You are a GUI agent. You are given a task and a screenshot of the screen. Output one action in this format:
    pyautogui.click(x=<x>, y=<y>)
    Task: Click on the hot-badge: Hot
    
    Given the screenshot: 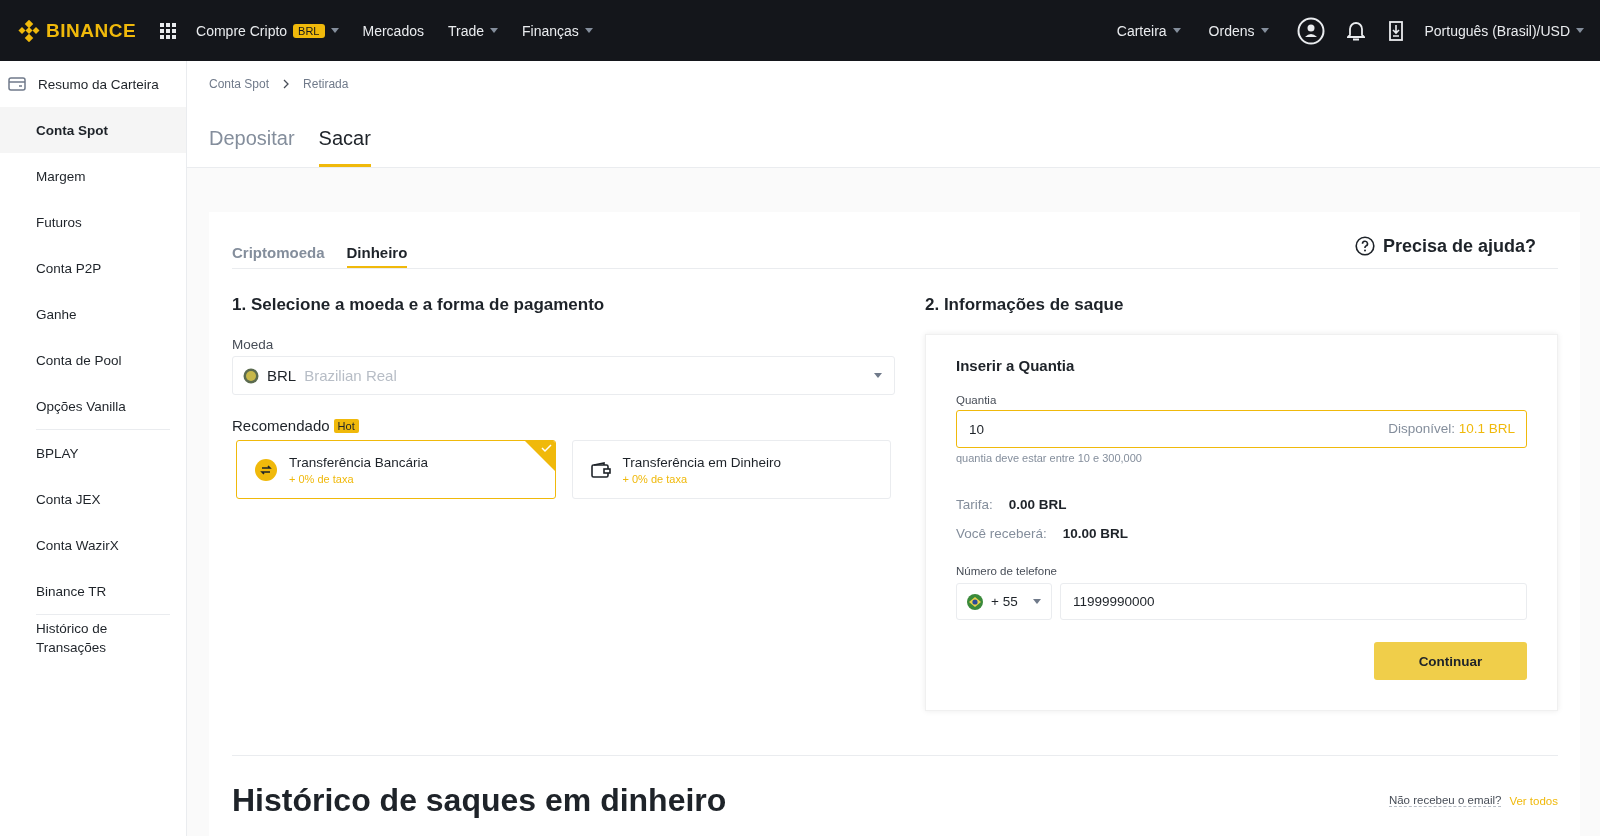 What is the action you would take?
    pyautogui.click(x=346, y=425)
    